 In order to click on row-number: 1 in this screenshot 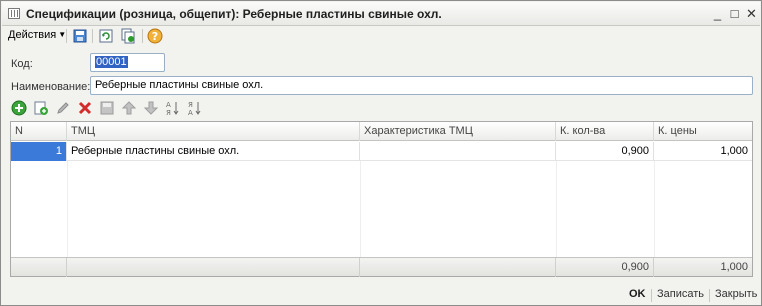, I will do `click(39, 151)`.